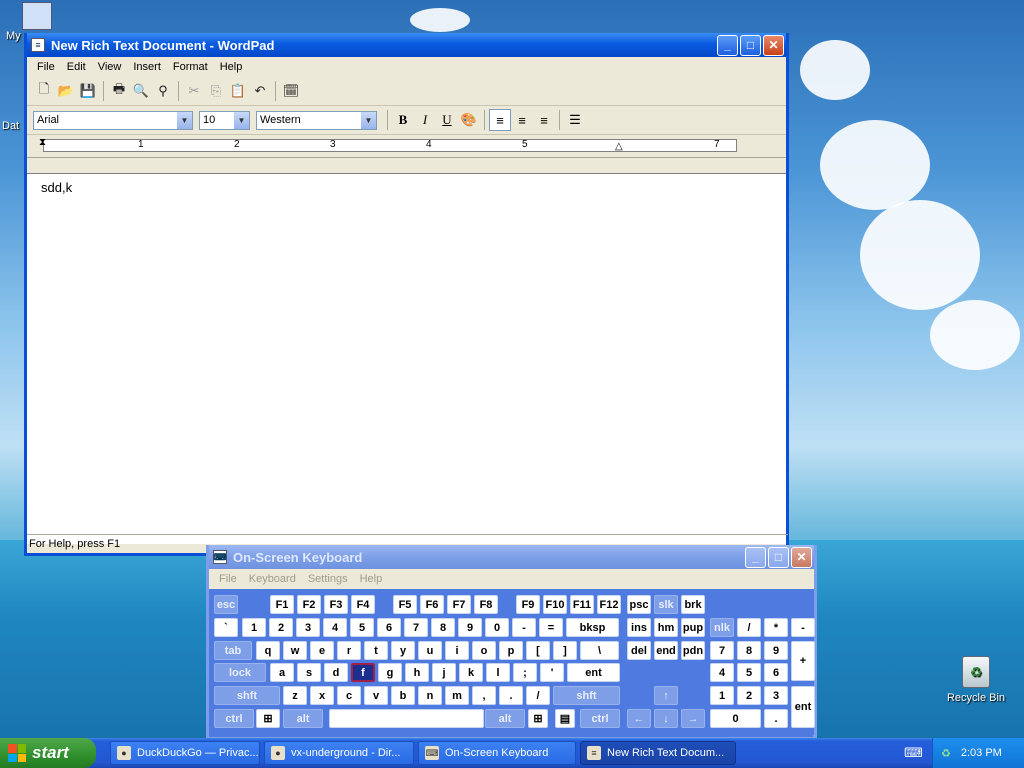 The image size is (1024, 768). Describe the element at coordinates (776, 718) in the screenshot. I see `key-symbol: .` at that location.